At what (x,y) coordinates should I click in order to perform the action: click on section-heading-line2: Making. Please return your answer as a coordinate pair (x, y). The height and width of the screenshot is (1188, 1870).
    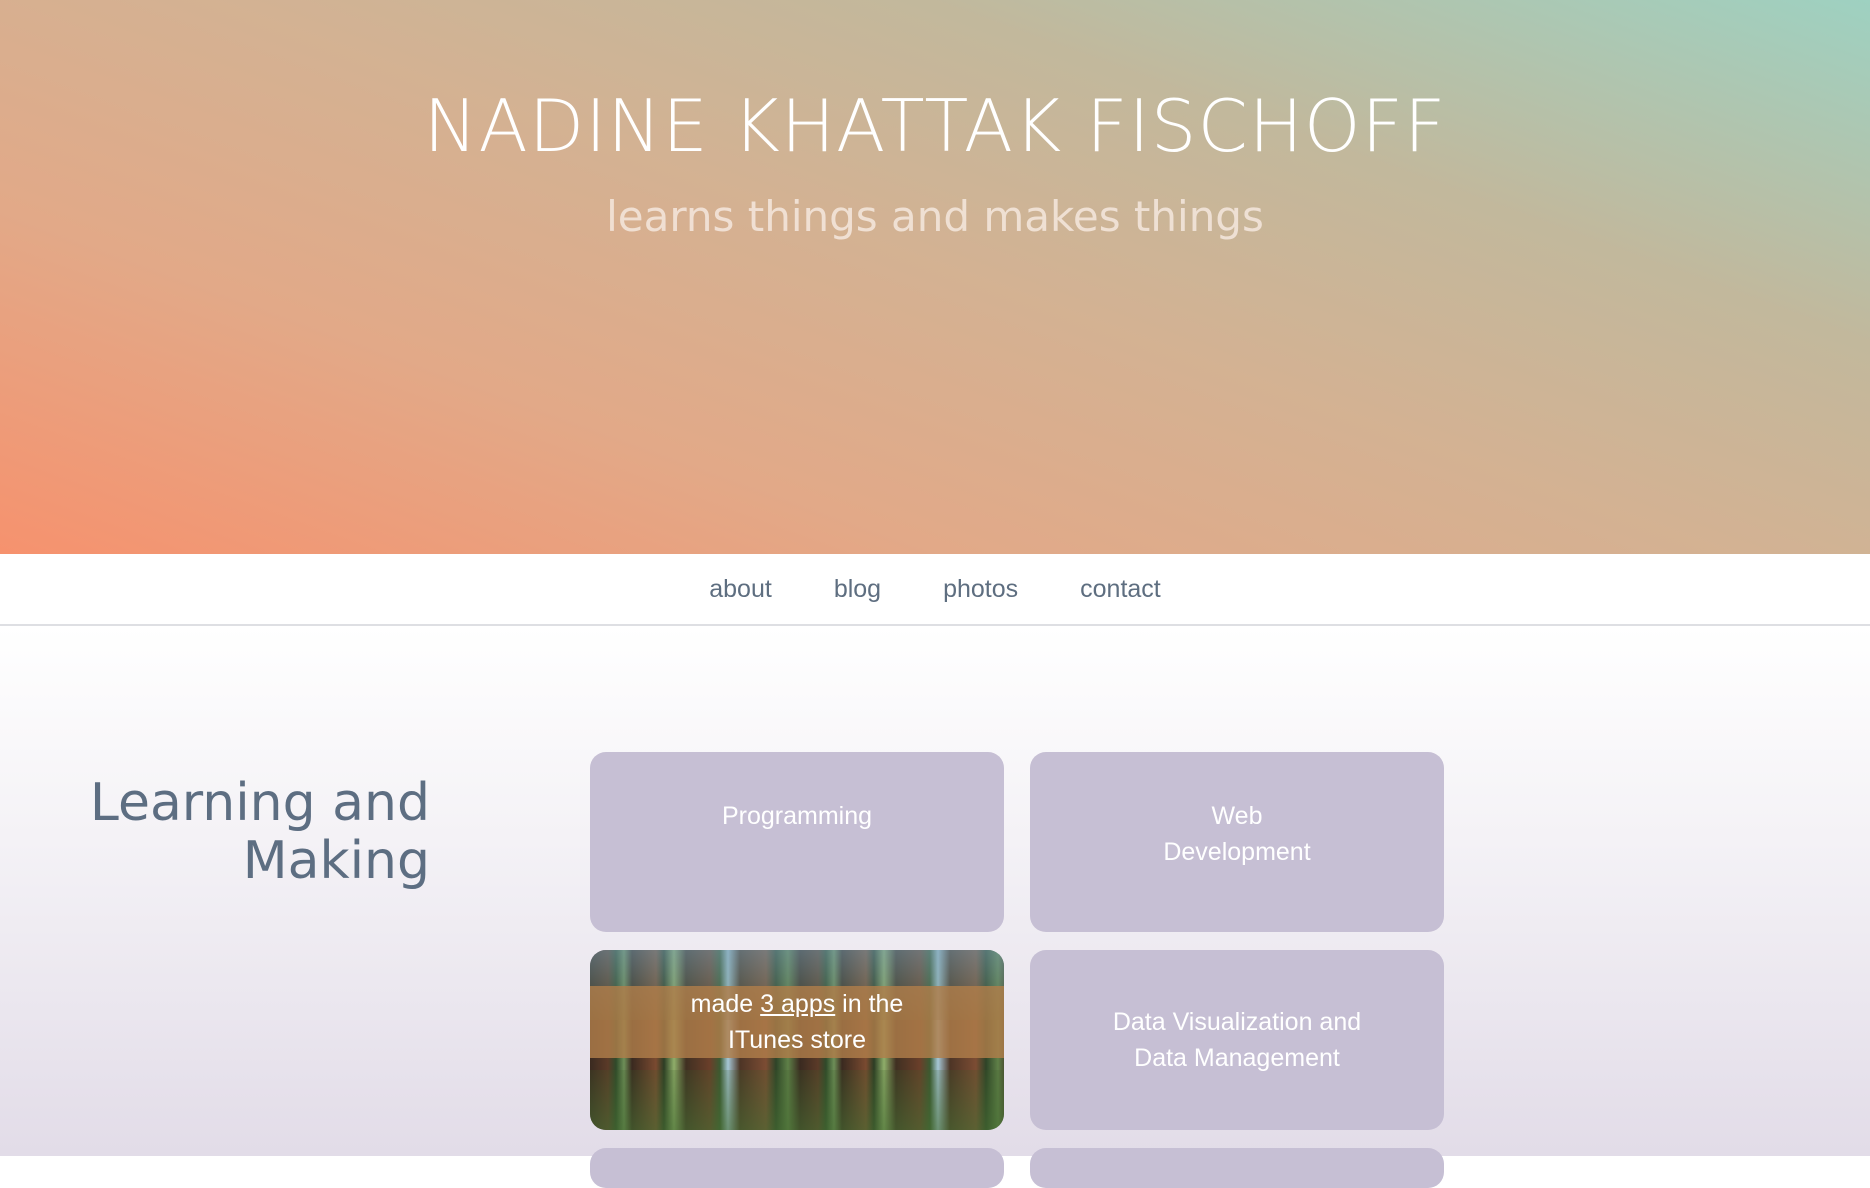
    Looking at the image, I should click on (336, 861).